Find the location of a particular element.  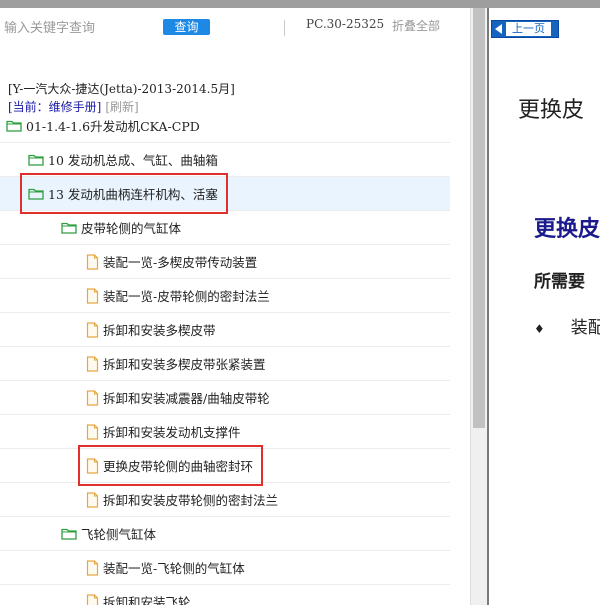

tree-node: 拆卸和安装多楔皮带张紧装置 is located at coordinates (176, 363).